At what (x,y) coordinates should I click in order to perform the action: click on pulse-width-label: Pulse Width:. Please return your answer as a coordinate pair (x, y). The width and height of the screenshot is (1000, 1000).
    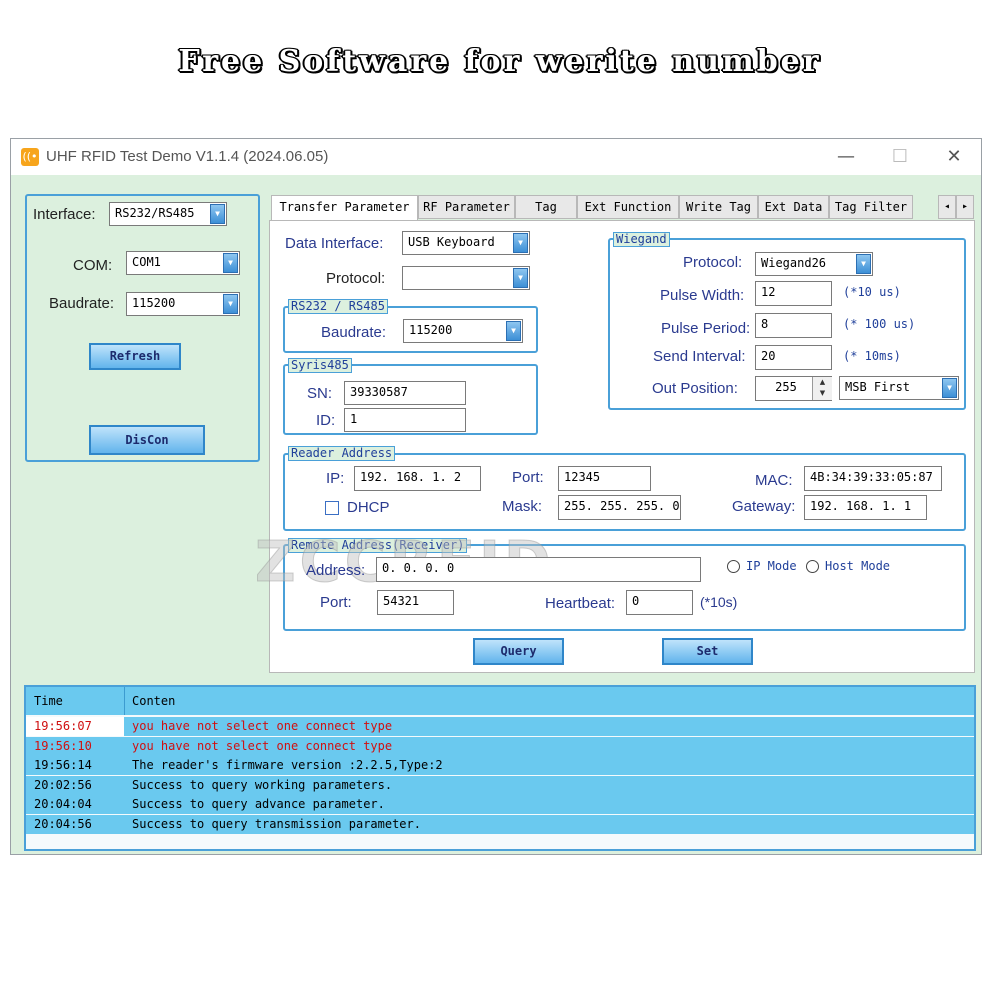
    Looking at the image, I should click on (702, 295).